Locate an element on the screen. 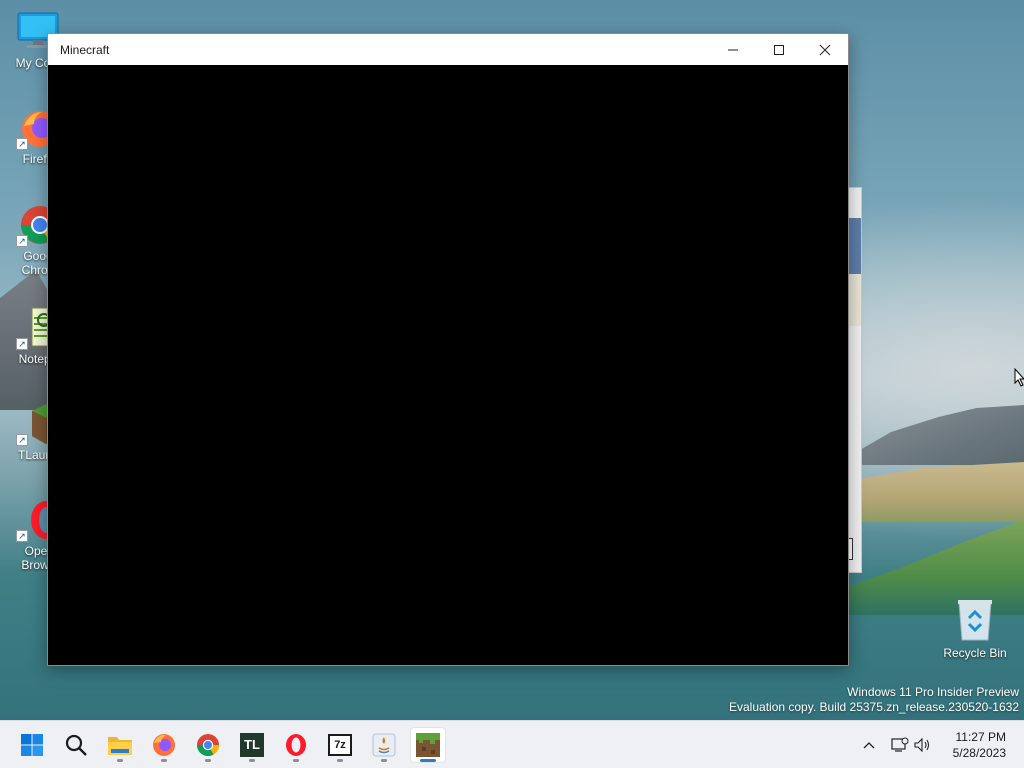  folder-icon is located at coordinates (120, 746).